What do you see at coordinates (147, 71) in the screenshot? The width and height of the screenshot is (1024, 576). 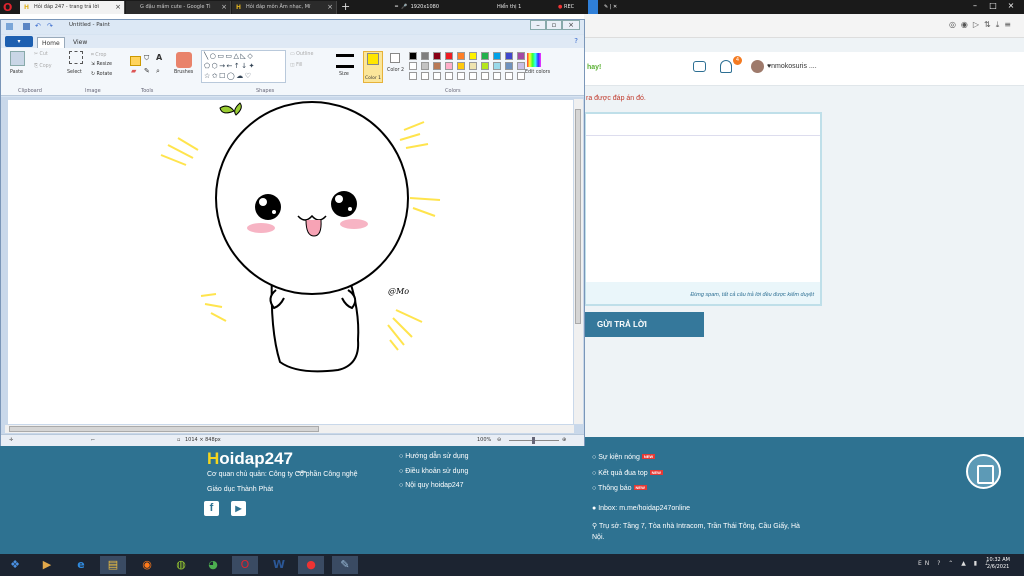 I see `color-picker-icon: ✎` at bounding box center [147, 71].